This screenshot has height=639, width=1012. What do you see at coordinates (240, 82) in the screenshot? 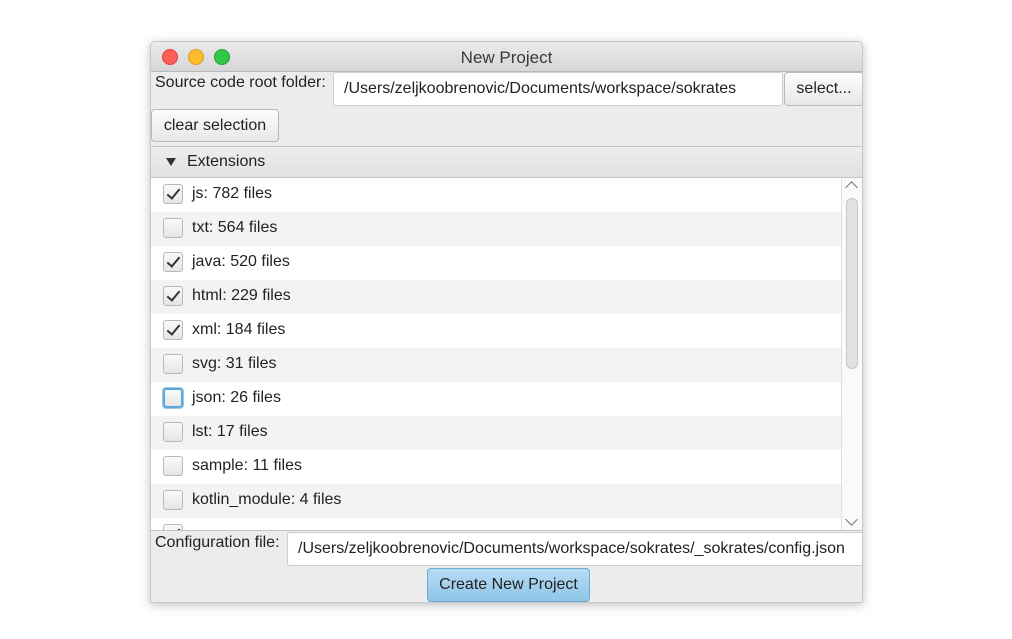
I see `source-folder-label: Source code root folder:` at bounding box center [240, 82].